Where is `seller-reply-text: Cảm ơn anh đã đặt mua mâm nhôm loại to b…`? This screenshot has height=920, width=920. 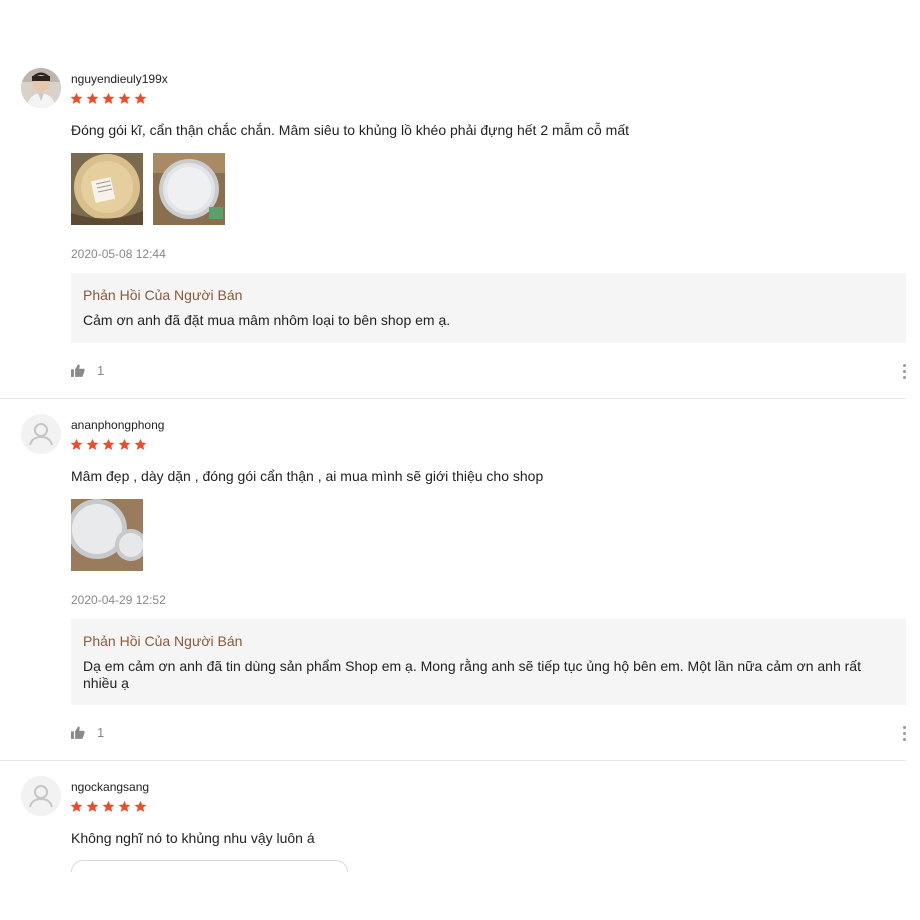
seller-reply-text: Cảm ơn anh đã đặt mua mâm nhôm loại to b… is located at coordinates (267, 320).